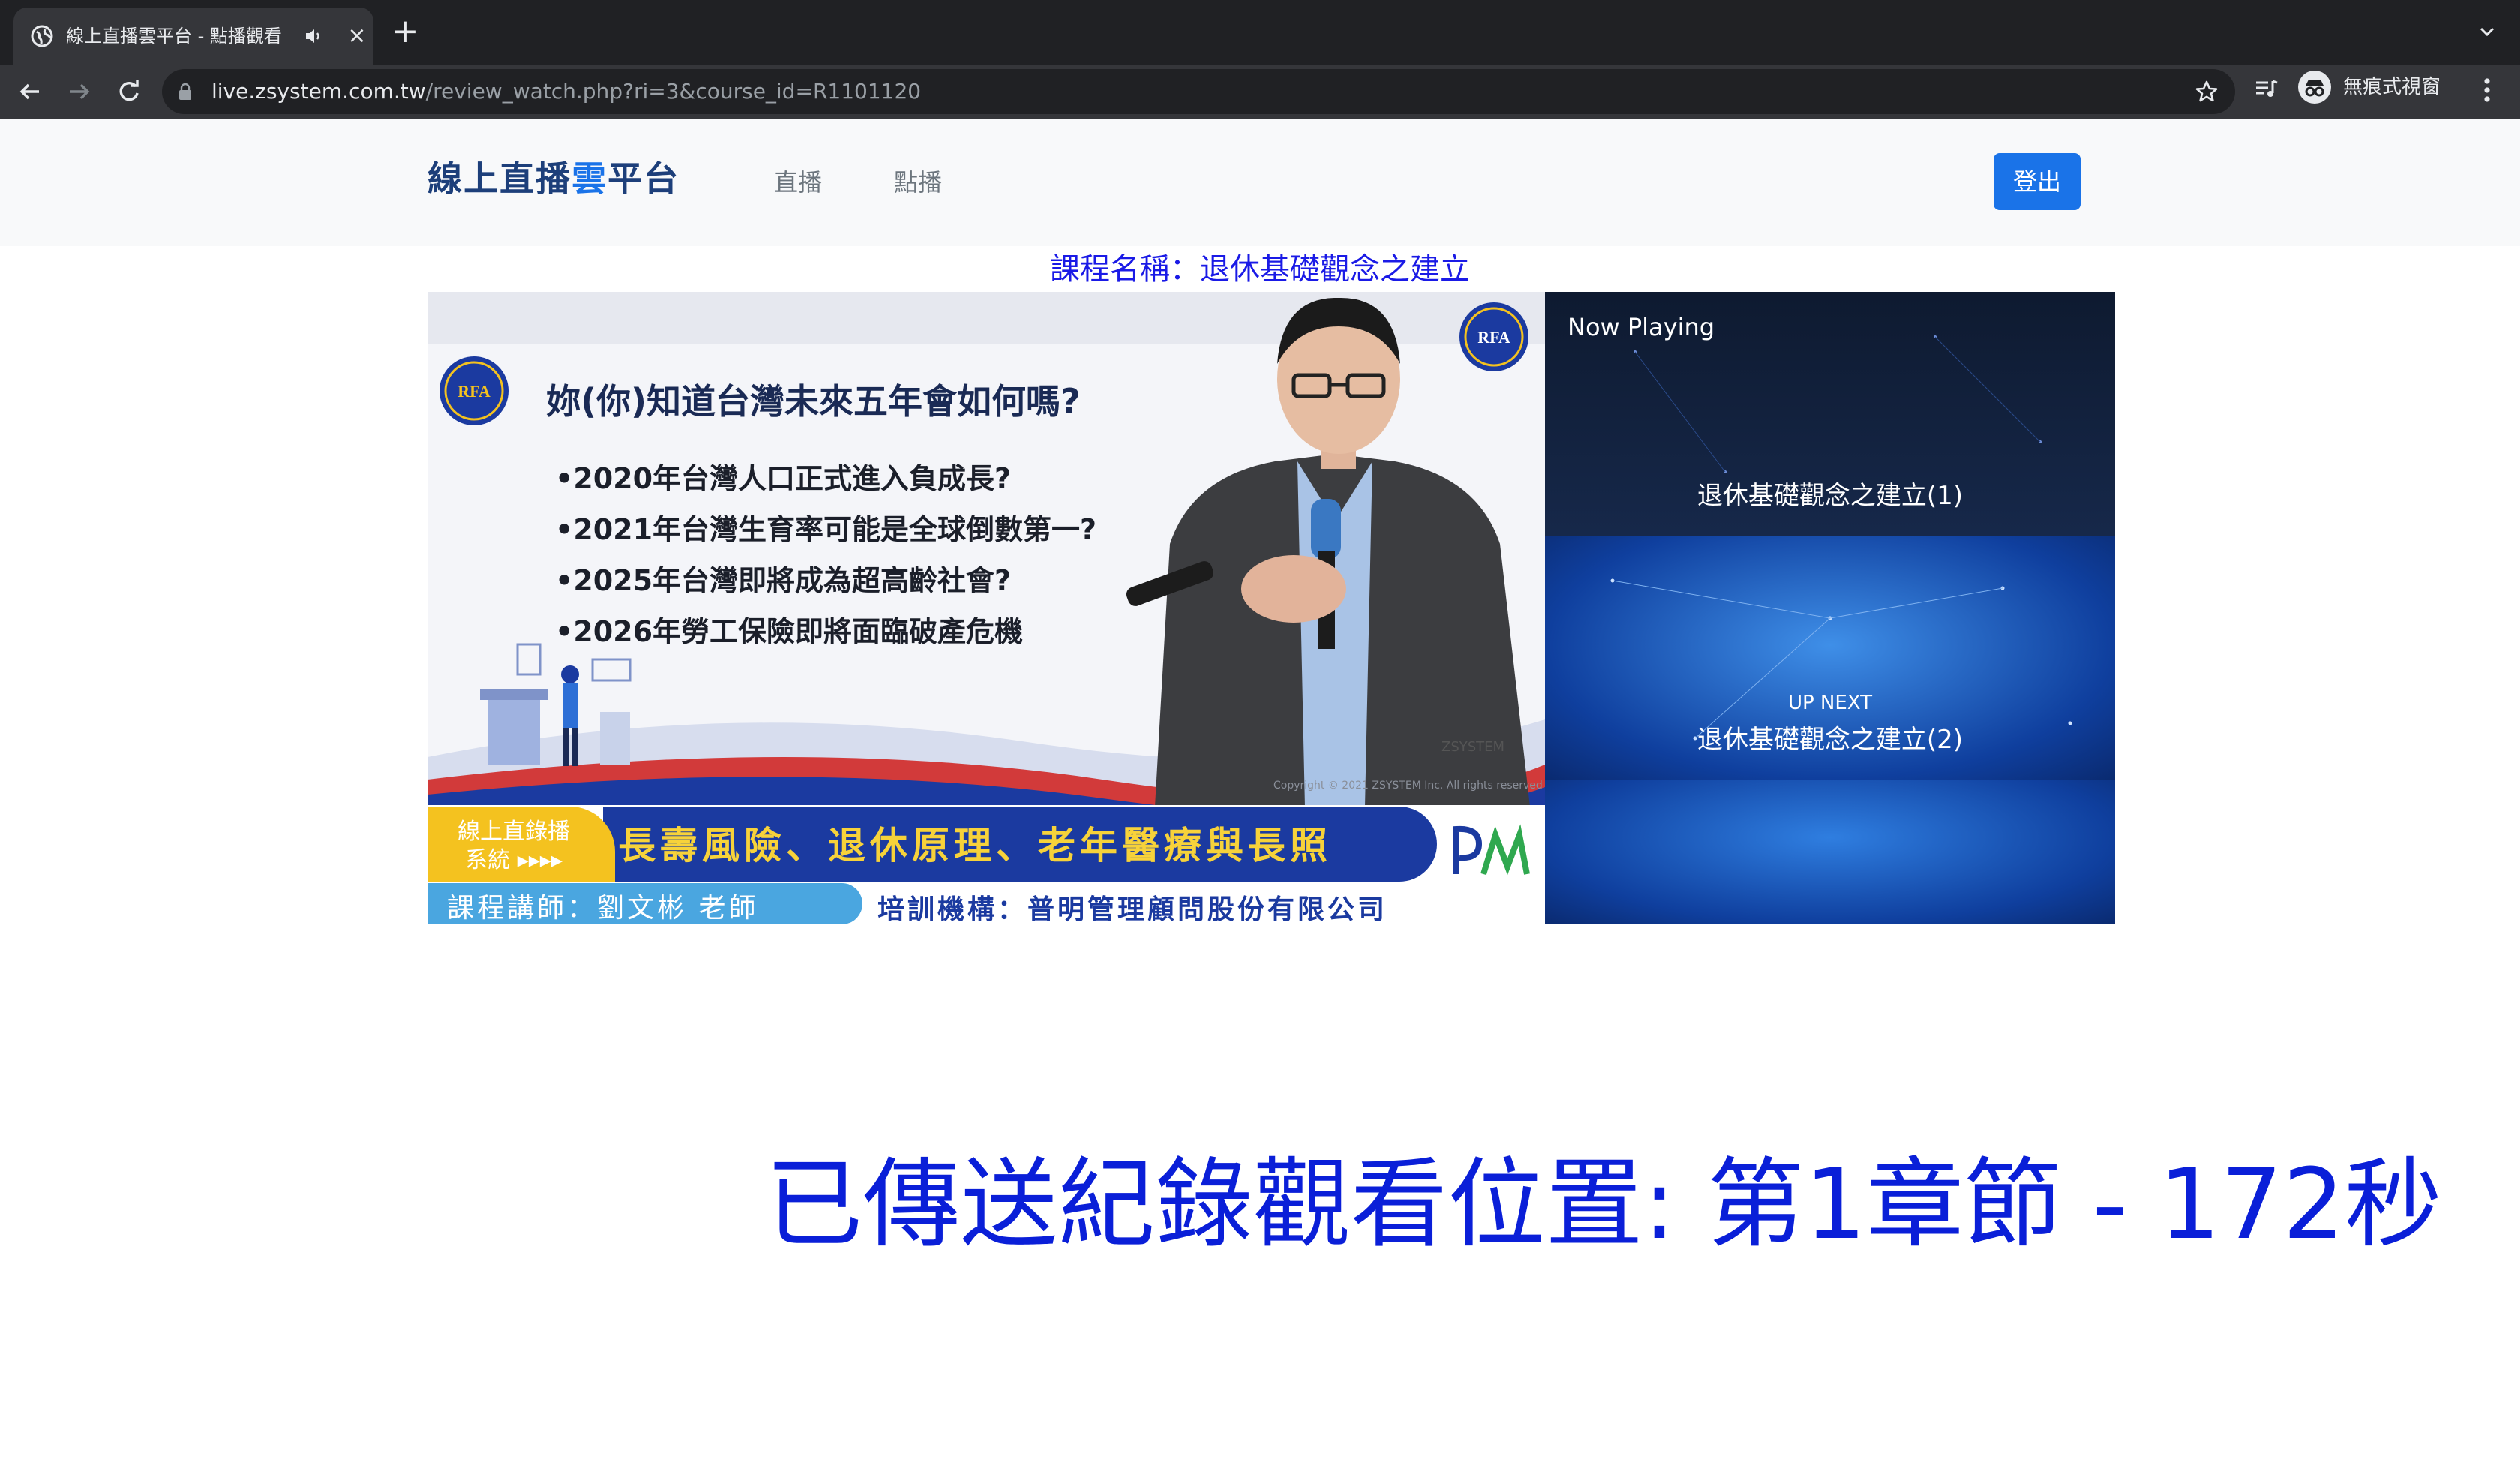 This screenshot has width=2520, height=1466. I want to click on incognito-profile-button: 無痕式視窗, so click(2377, 87).